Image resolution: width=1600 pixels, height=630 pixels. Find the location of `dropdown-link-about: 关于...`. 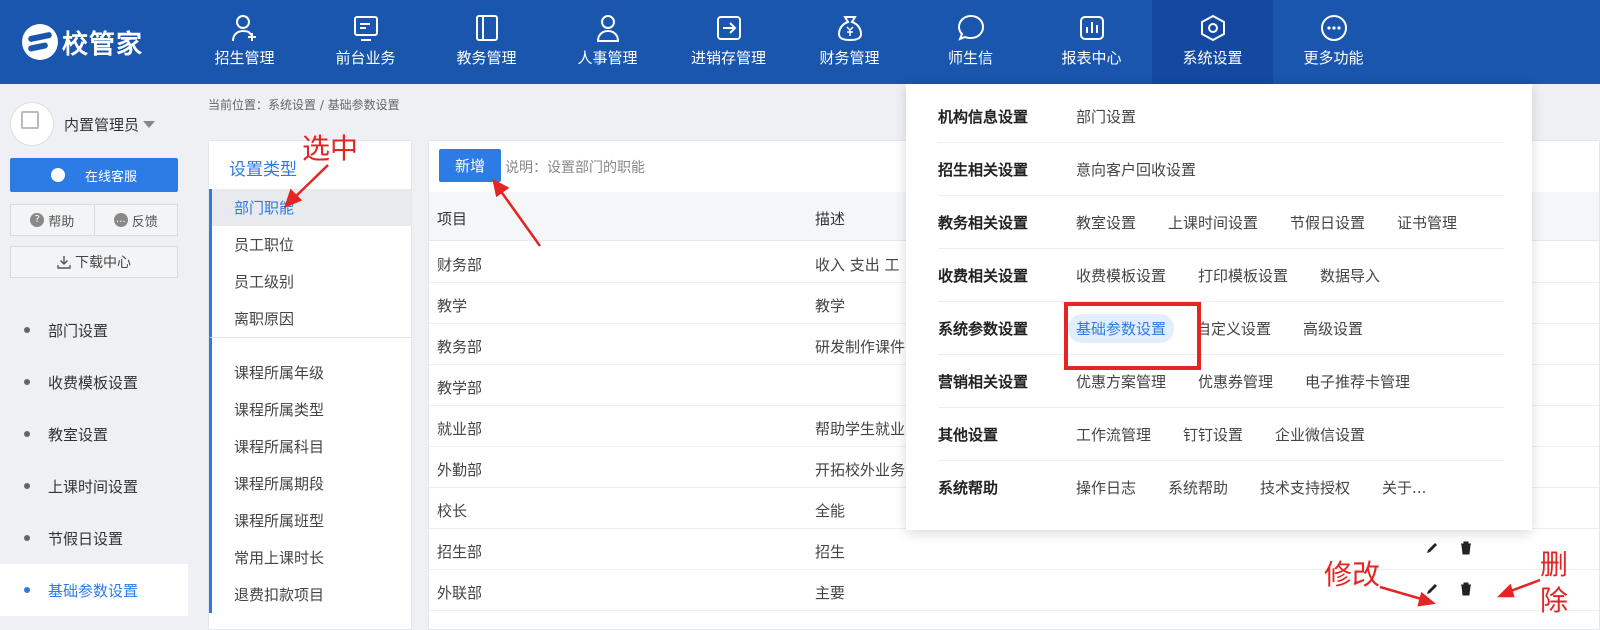

dropdown-link-about: 关于... is located at coordinates (1404, 487).